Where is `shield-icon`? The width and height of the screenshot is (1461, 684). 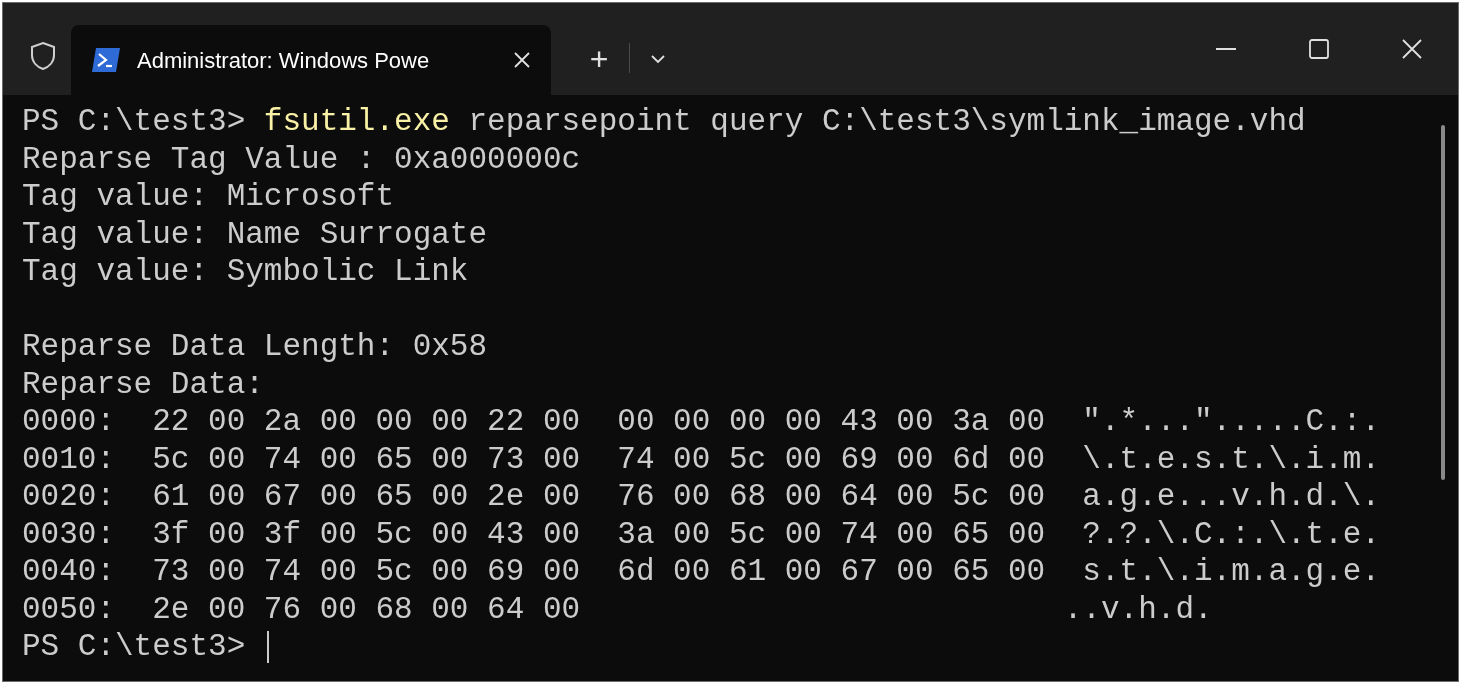 shield-icon is located at coordinates (43, 56).